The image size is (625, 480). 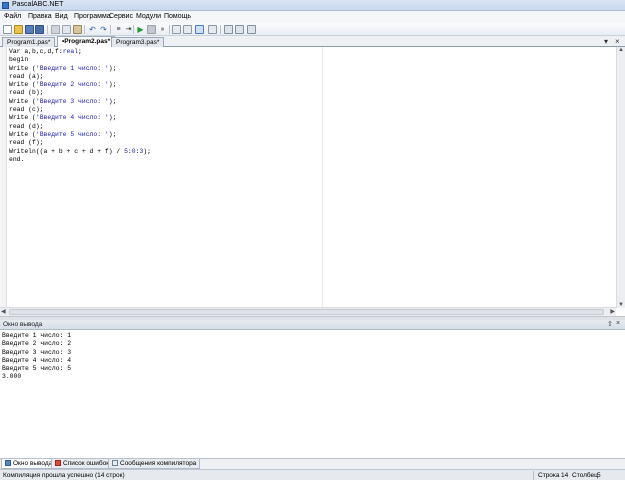 What do you see at coordinates (154, 464) in the screenshot?
I see `tab-compiler-messages: Сообщения компилятора` at bounding box center [154, 464].